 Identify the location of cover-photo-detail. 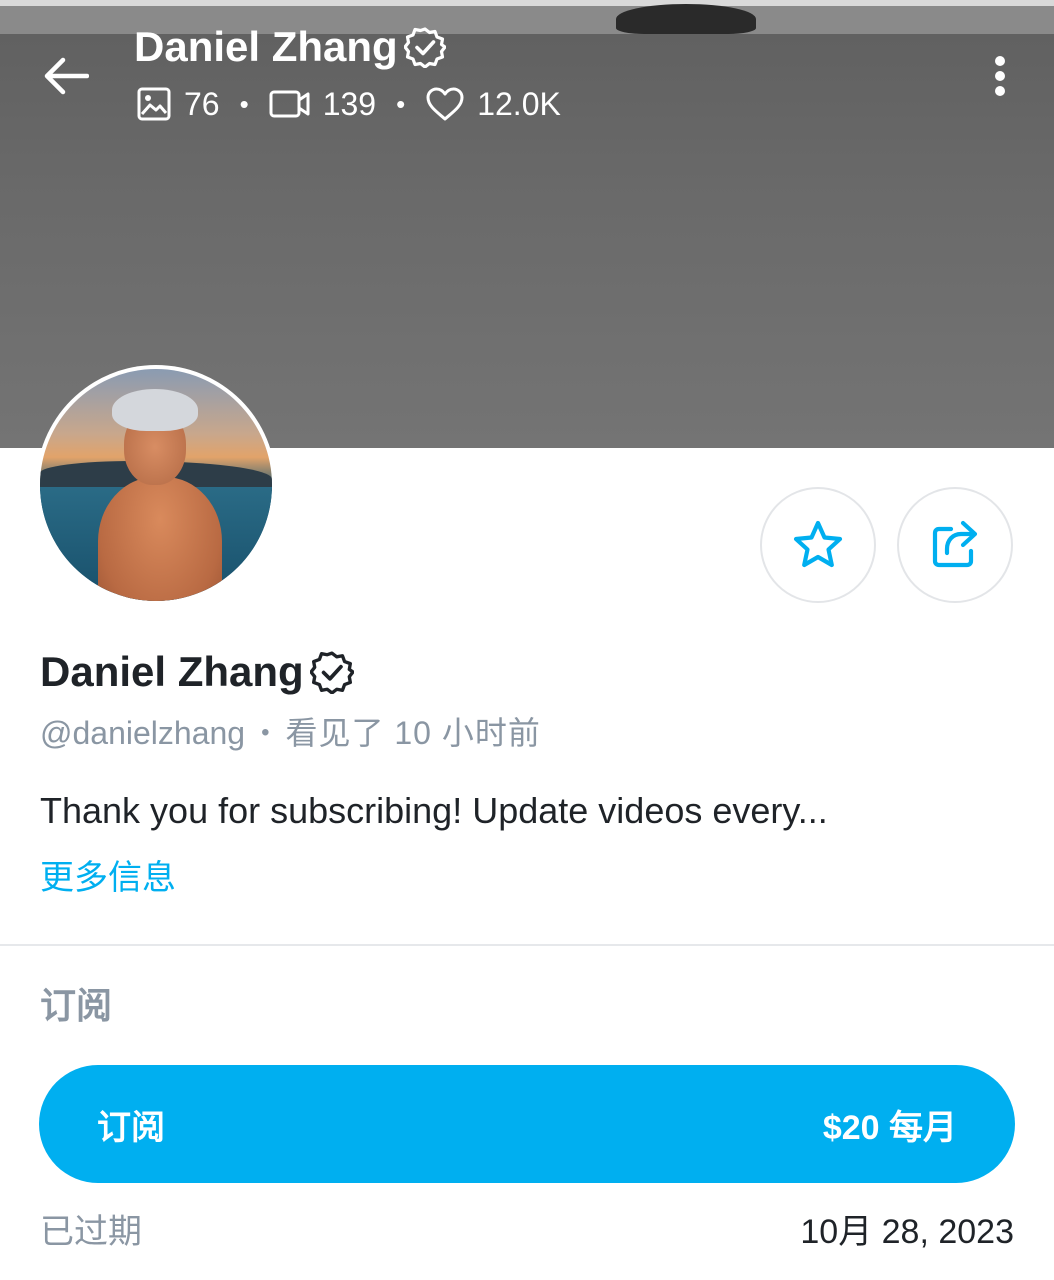
(686, 19).